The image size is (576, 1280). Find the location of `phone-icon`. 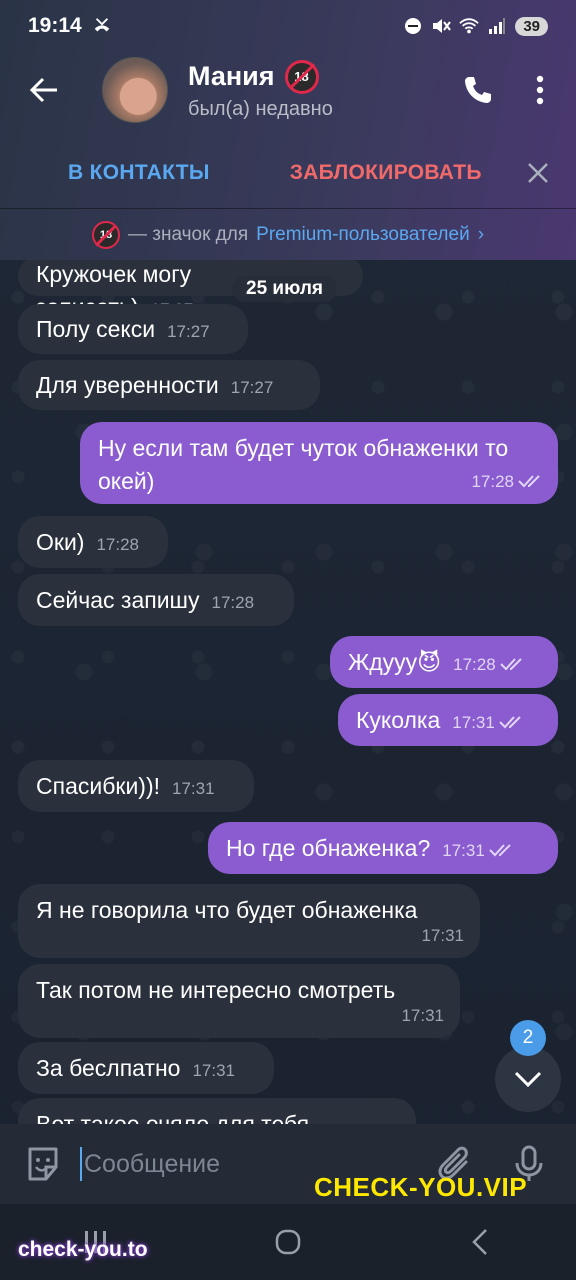

phone-icon is located at coordinates (478, 90).